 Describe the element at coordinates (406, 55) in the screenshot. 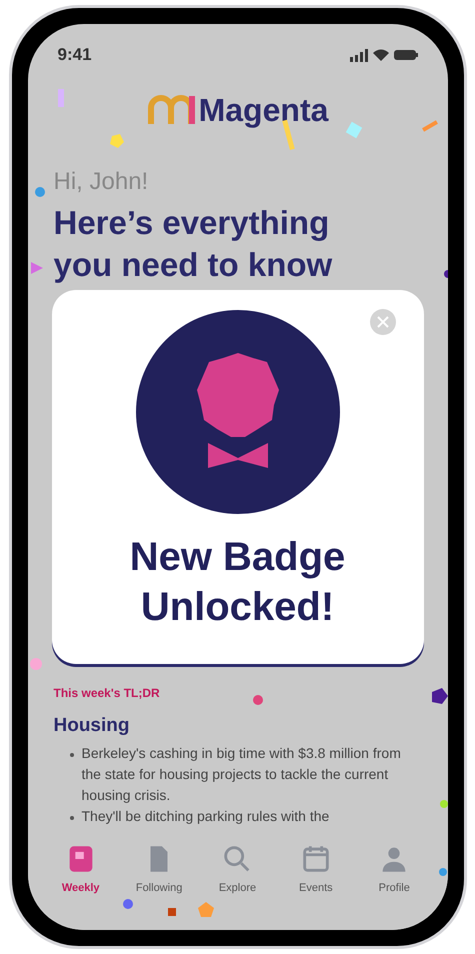

I see `battery-icon` at that location.